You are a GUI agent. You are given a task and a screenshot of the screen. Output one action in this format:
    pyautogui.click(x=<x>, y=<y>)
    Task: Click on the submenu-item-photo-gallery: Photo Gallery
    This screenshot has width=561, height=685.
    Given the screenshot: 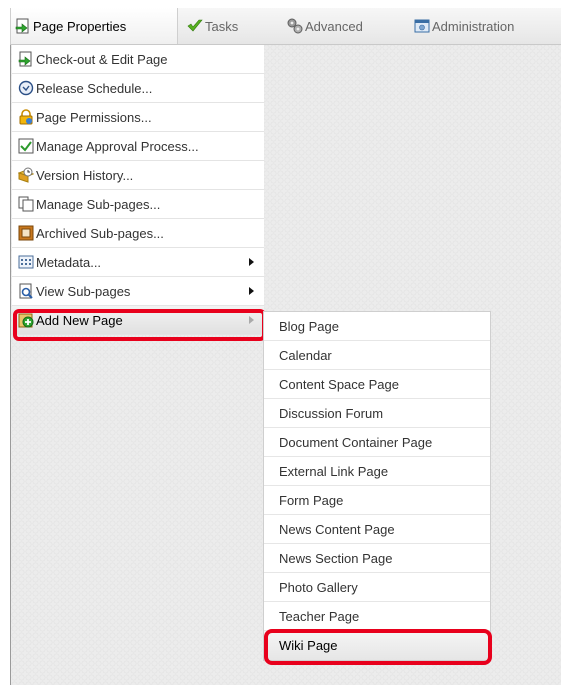 What is the action you would take?
    pyautogui.click(x=377, y=587)
    